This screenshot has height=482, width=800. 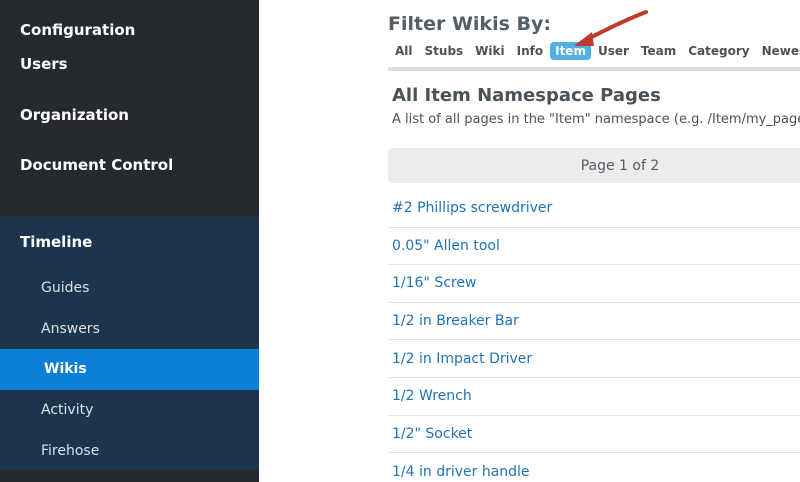 I want to click on sidebar-footer-strip, so click(x=129, y=476).